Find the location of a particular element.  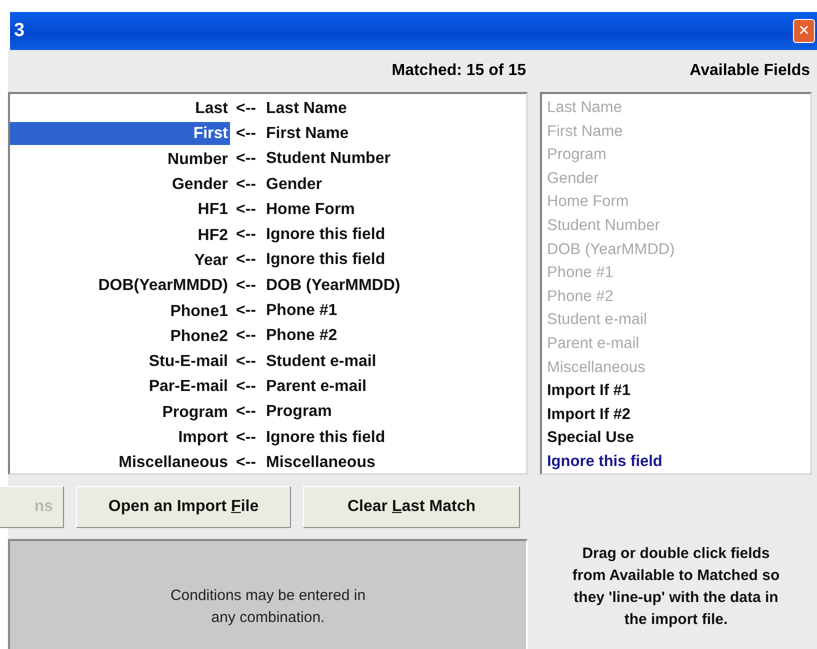

close-button: ✕ is located at coordinates (804, 31).